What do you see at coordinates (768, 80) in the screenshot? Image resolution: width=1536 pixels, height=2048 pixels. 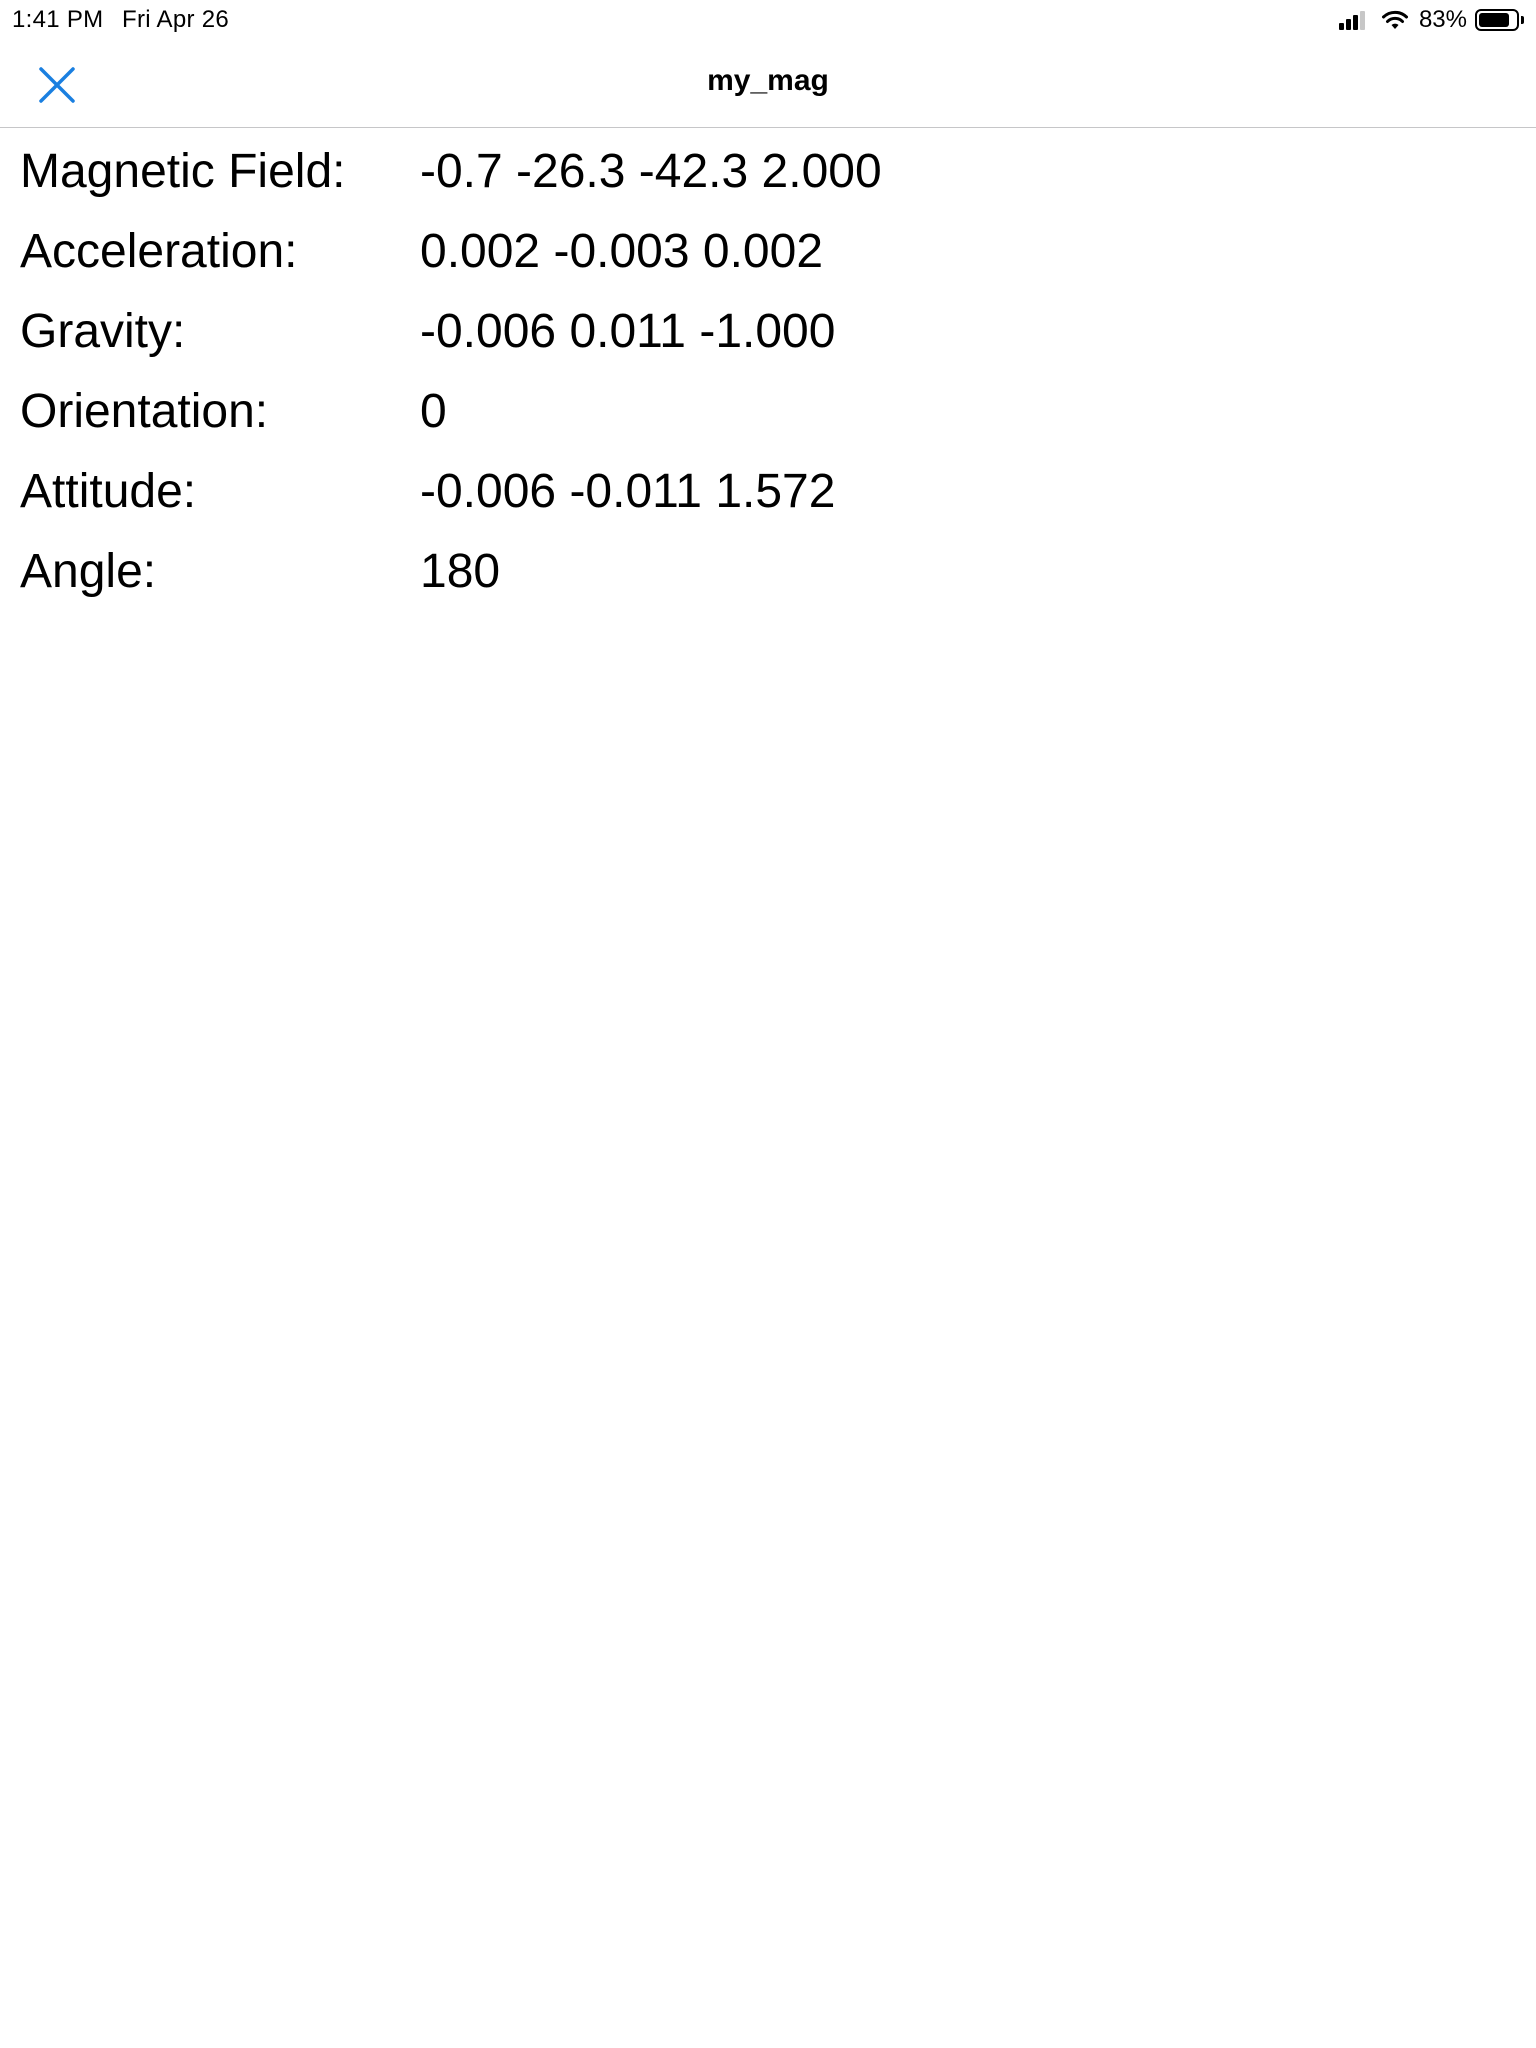 I see `page-title: my_mag` at bounding box center [768, 80].